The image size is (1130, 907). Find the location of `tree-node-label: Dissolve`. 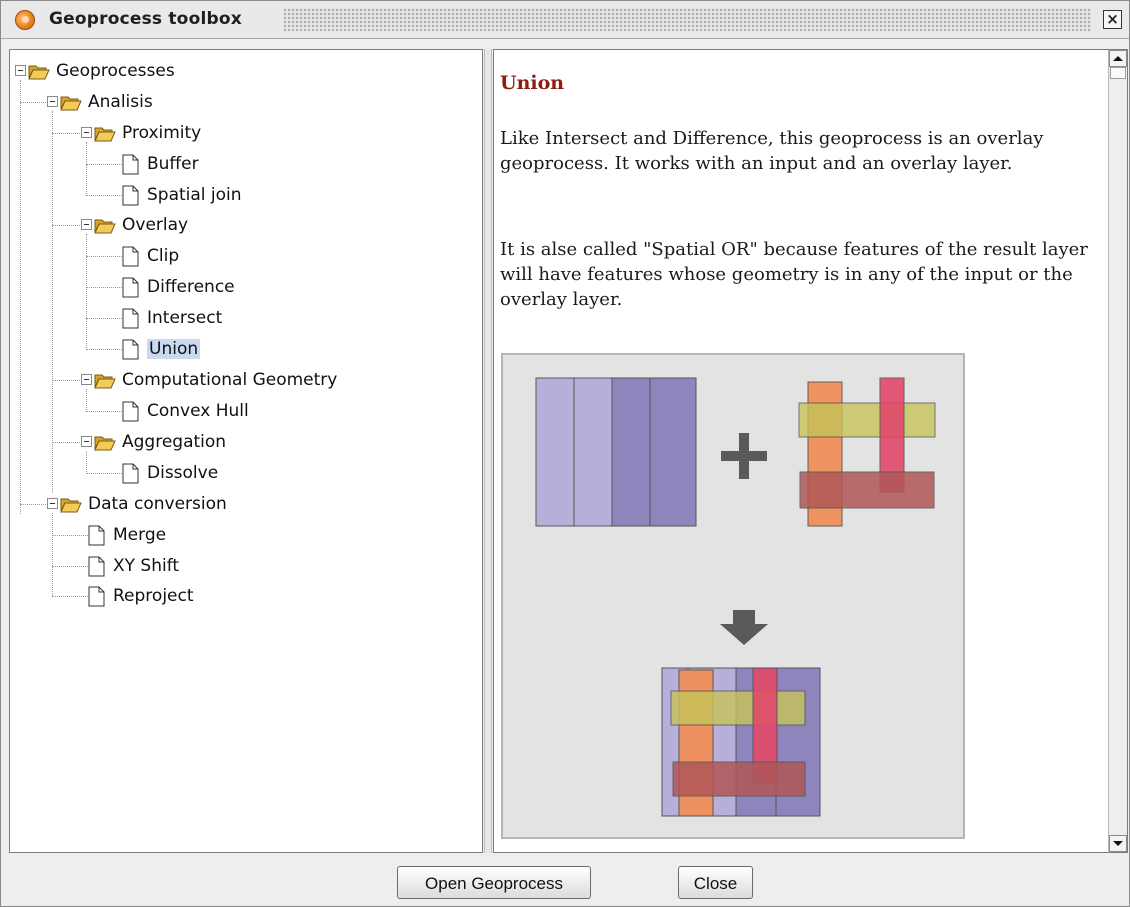

tree-node-label: Dissolve is located at coordinates (183, 473).